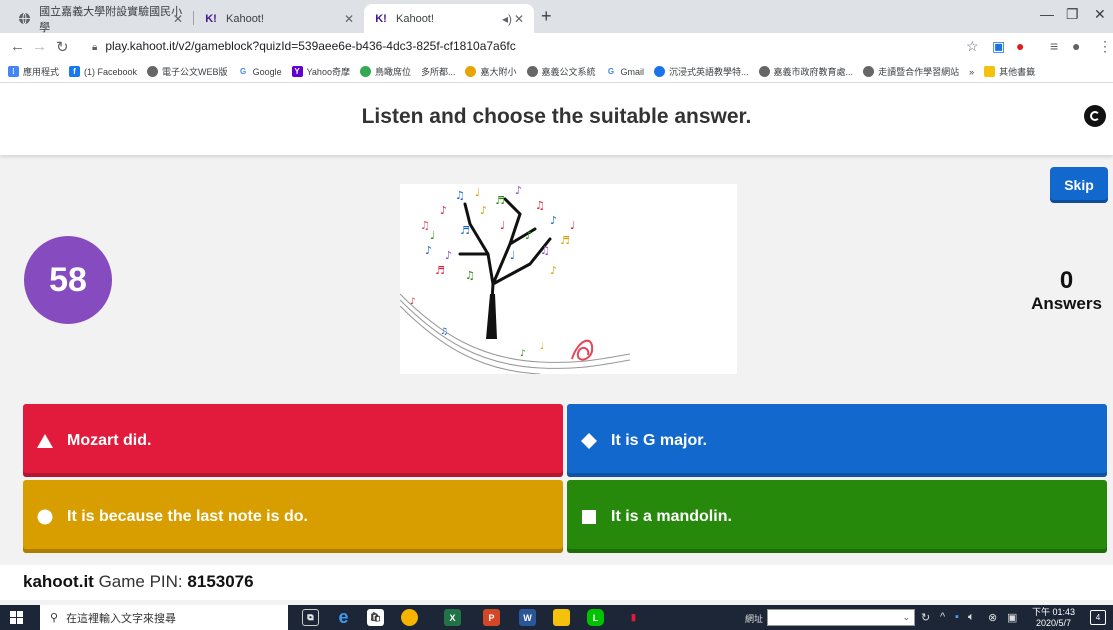 The image size is (1113, 630). I want to click on file-explorer-icon, so click(561, 617).